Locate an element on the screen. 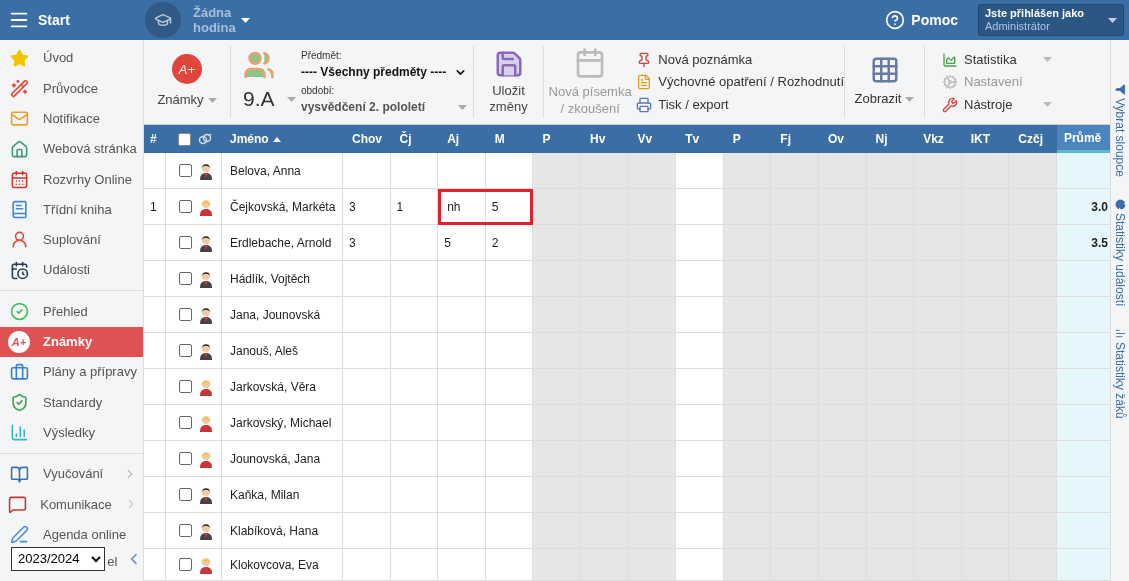 The image size is (1129, 581). tool-menu: Statistika is located at coordinates (997, 59).